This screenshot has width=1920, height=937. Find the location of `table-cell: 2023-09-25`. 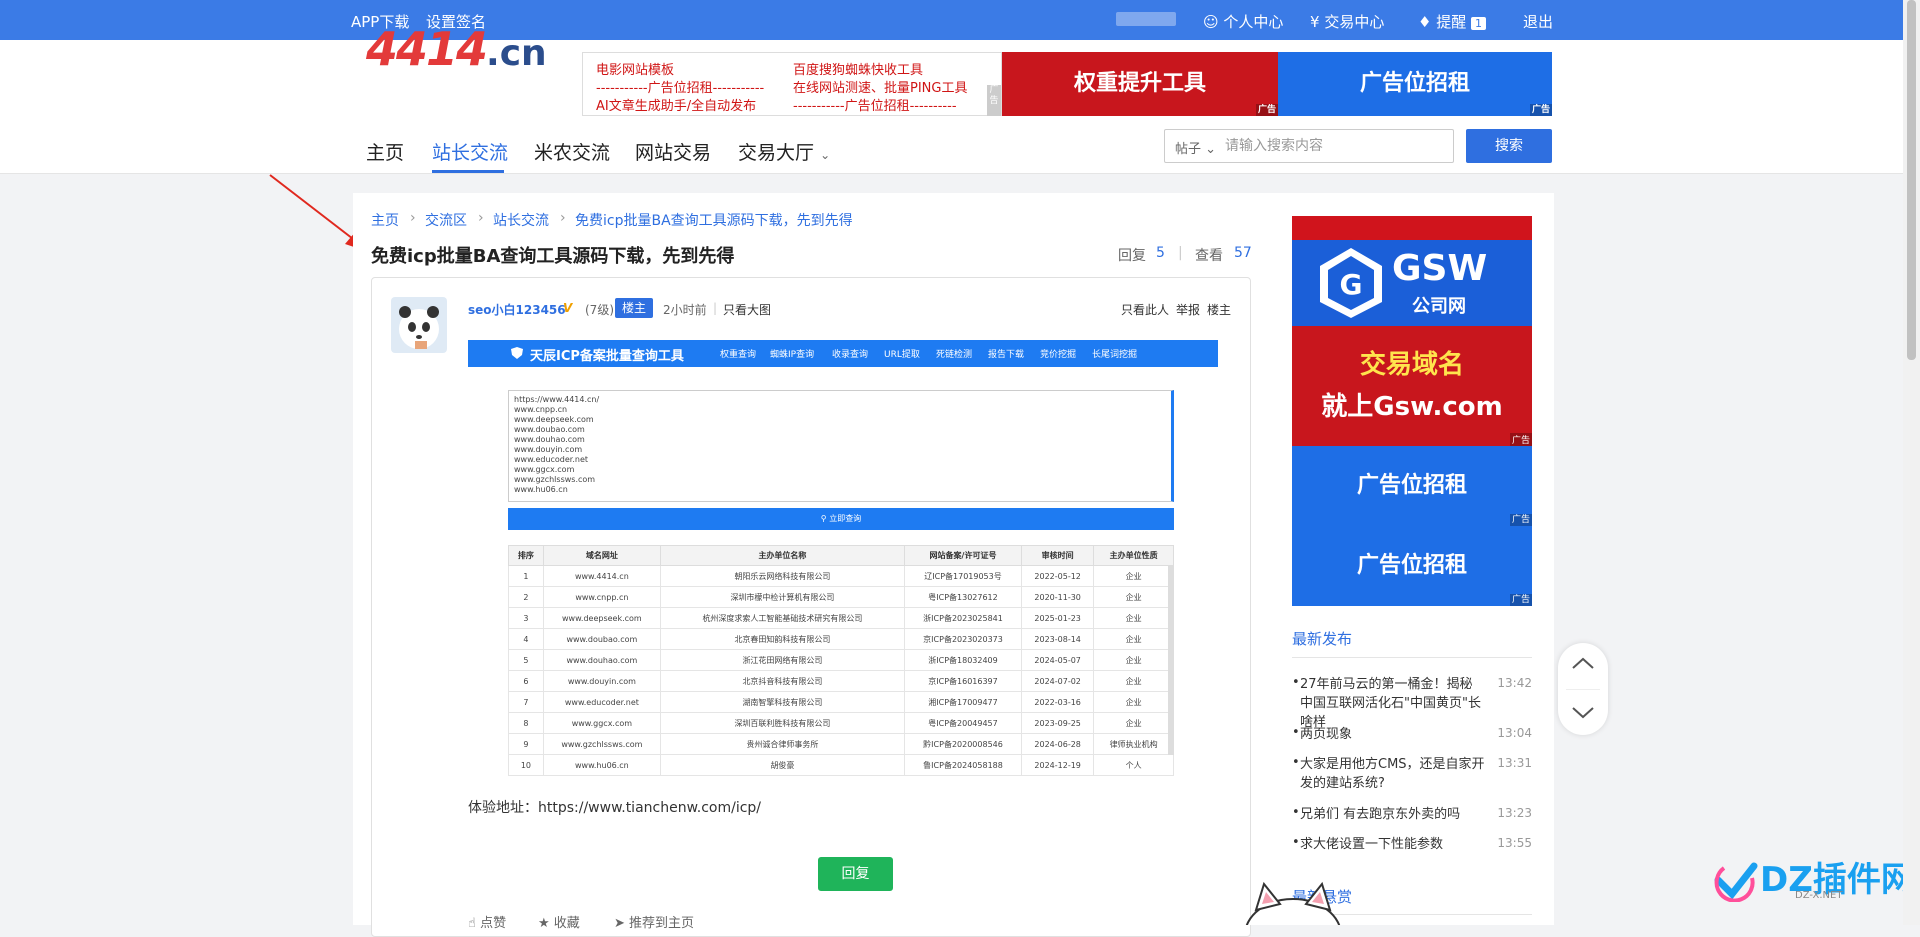

table-cell: 2023-09-25 is located at coordinates (1058, 723).